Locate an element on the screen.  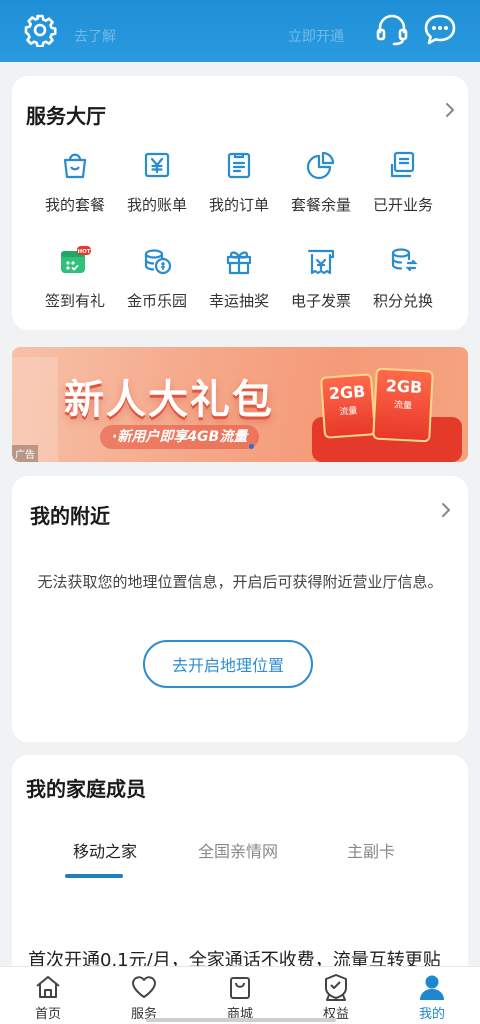
promo-banner: 新人大礼包 ·新用户即享4GB流量 2GB 流量 2GB 流量 广告 is located at coordinates (240, 404).